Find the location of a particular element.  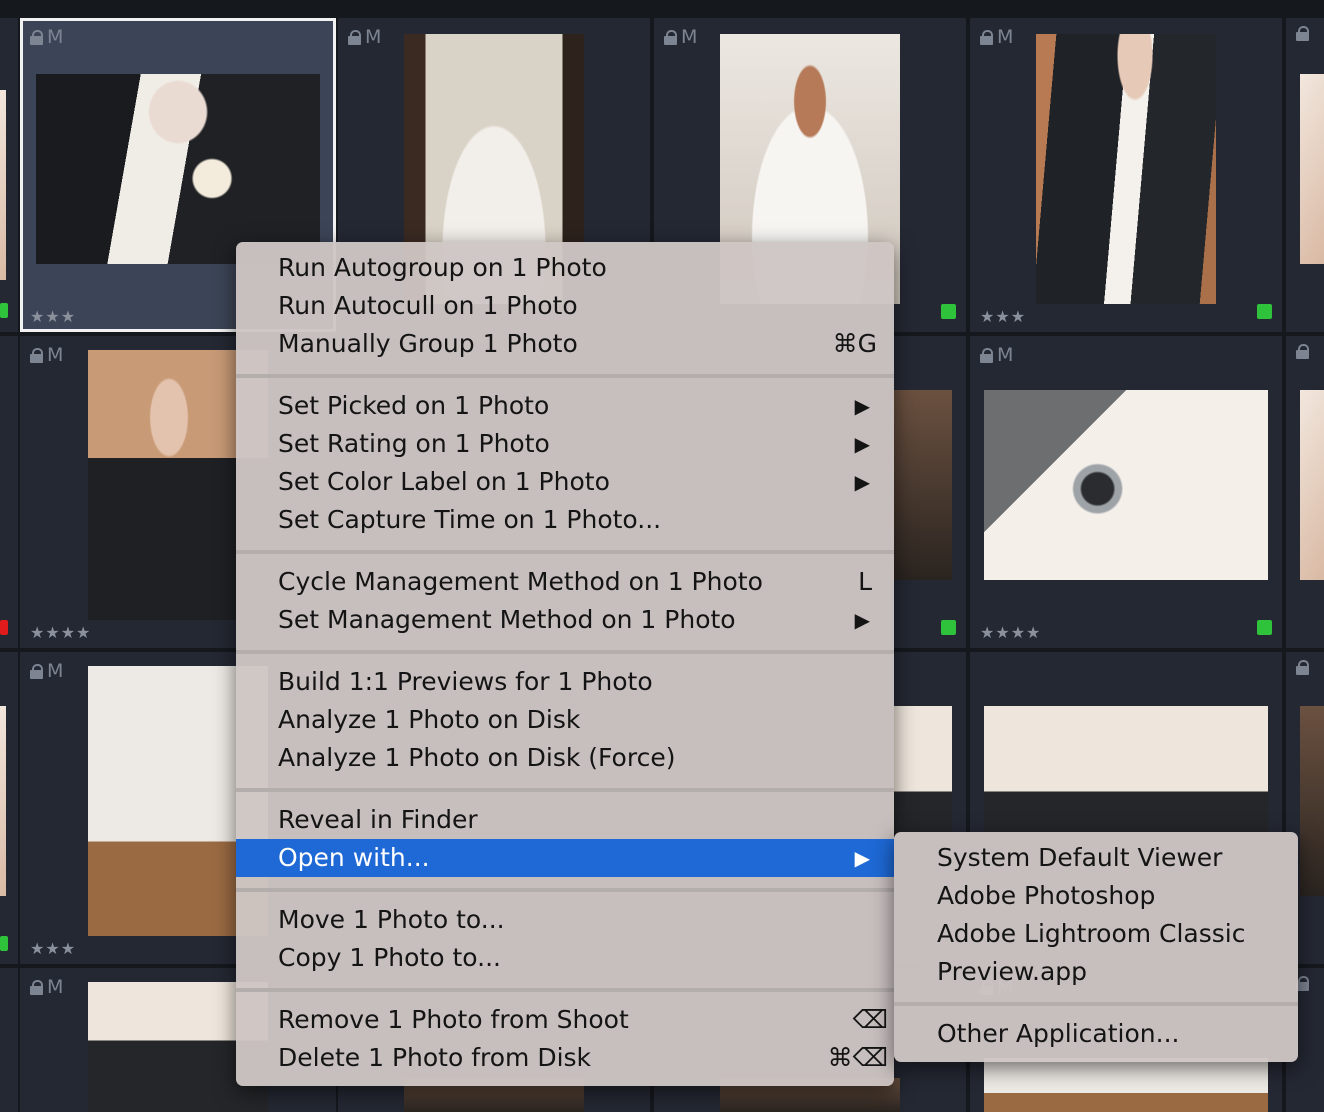

top-bar is located at coordinates (662, 7).